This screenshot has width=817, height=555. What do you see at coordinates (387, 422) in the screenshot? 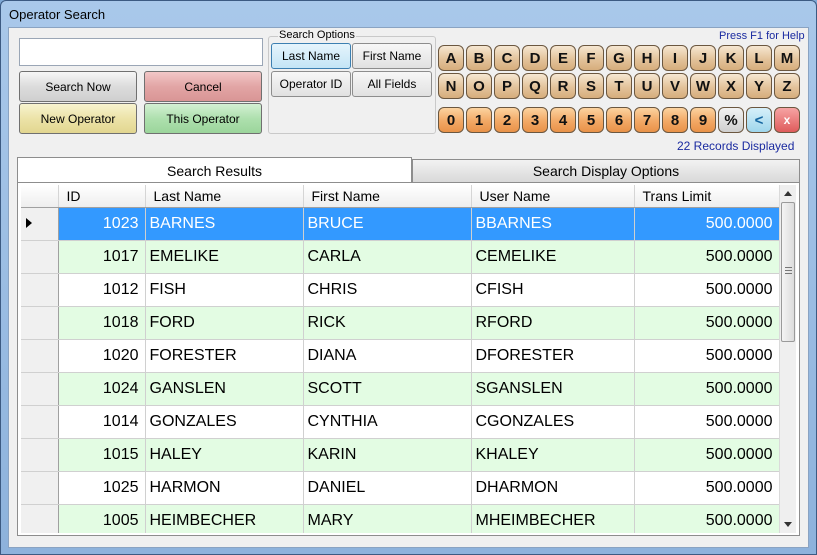
I see `cell-first-name: CYNTHIA` at bounding box center [387, 422].